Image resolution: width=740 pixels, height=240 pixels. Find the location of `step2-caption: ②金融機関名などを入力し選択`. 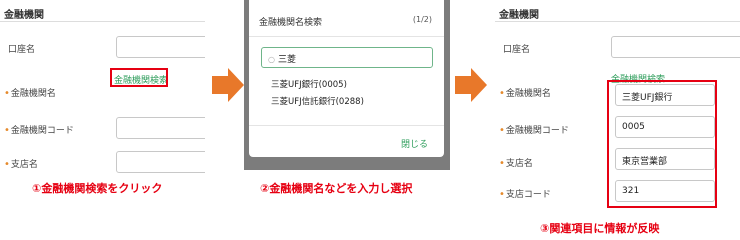

step2-caption: ②金融機関名などを入力し選択 is located at coordinates (336, 188).